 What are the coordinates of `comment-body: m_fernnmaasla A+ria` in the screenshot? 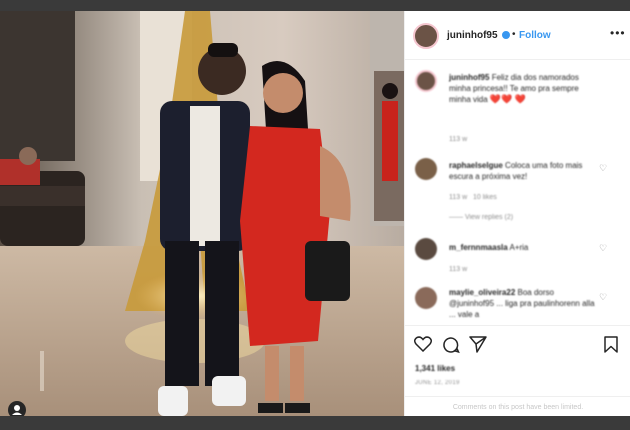 It's located at (524, 247).